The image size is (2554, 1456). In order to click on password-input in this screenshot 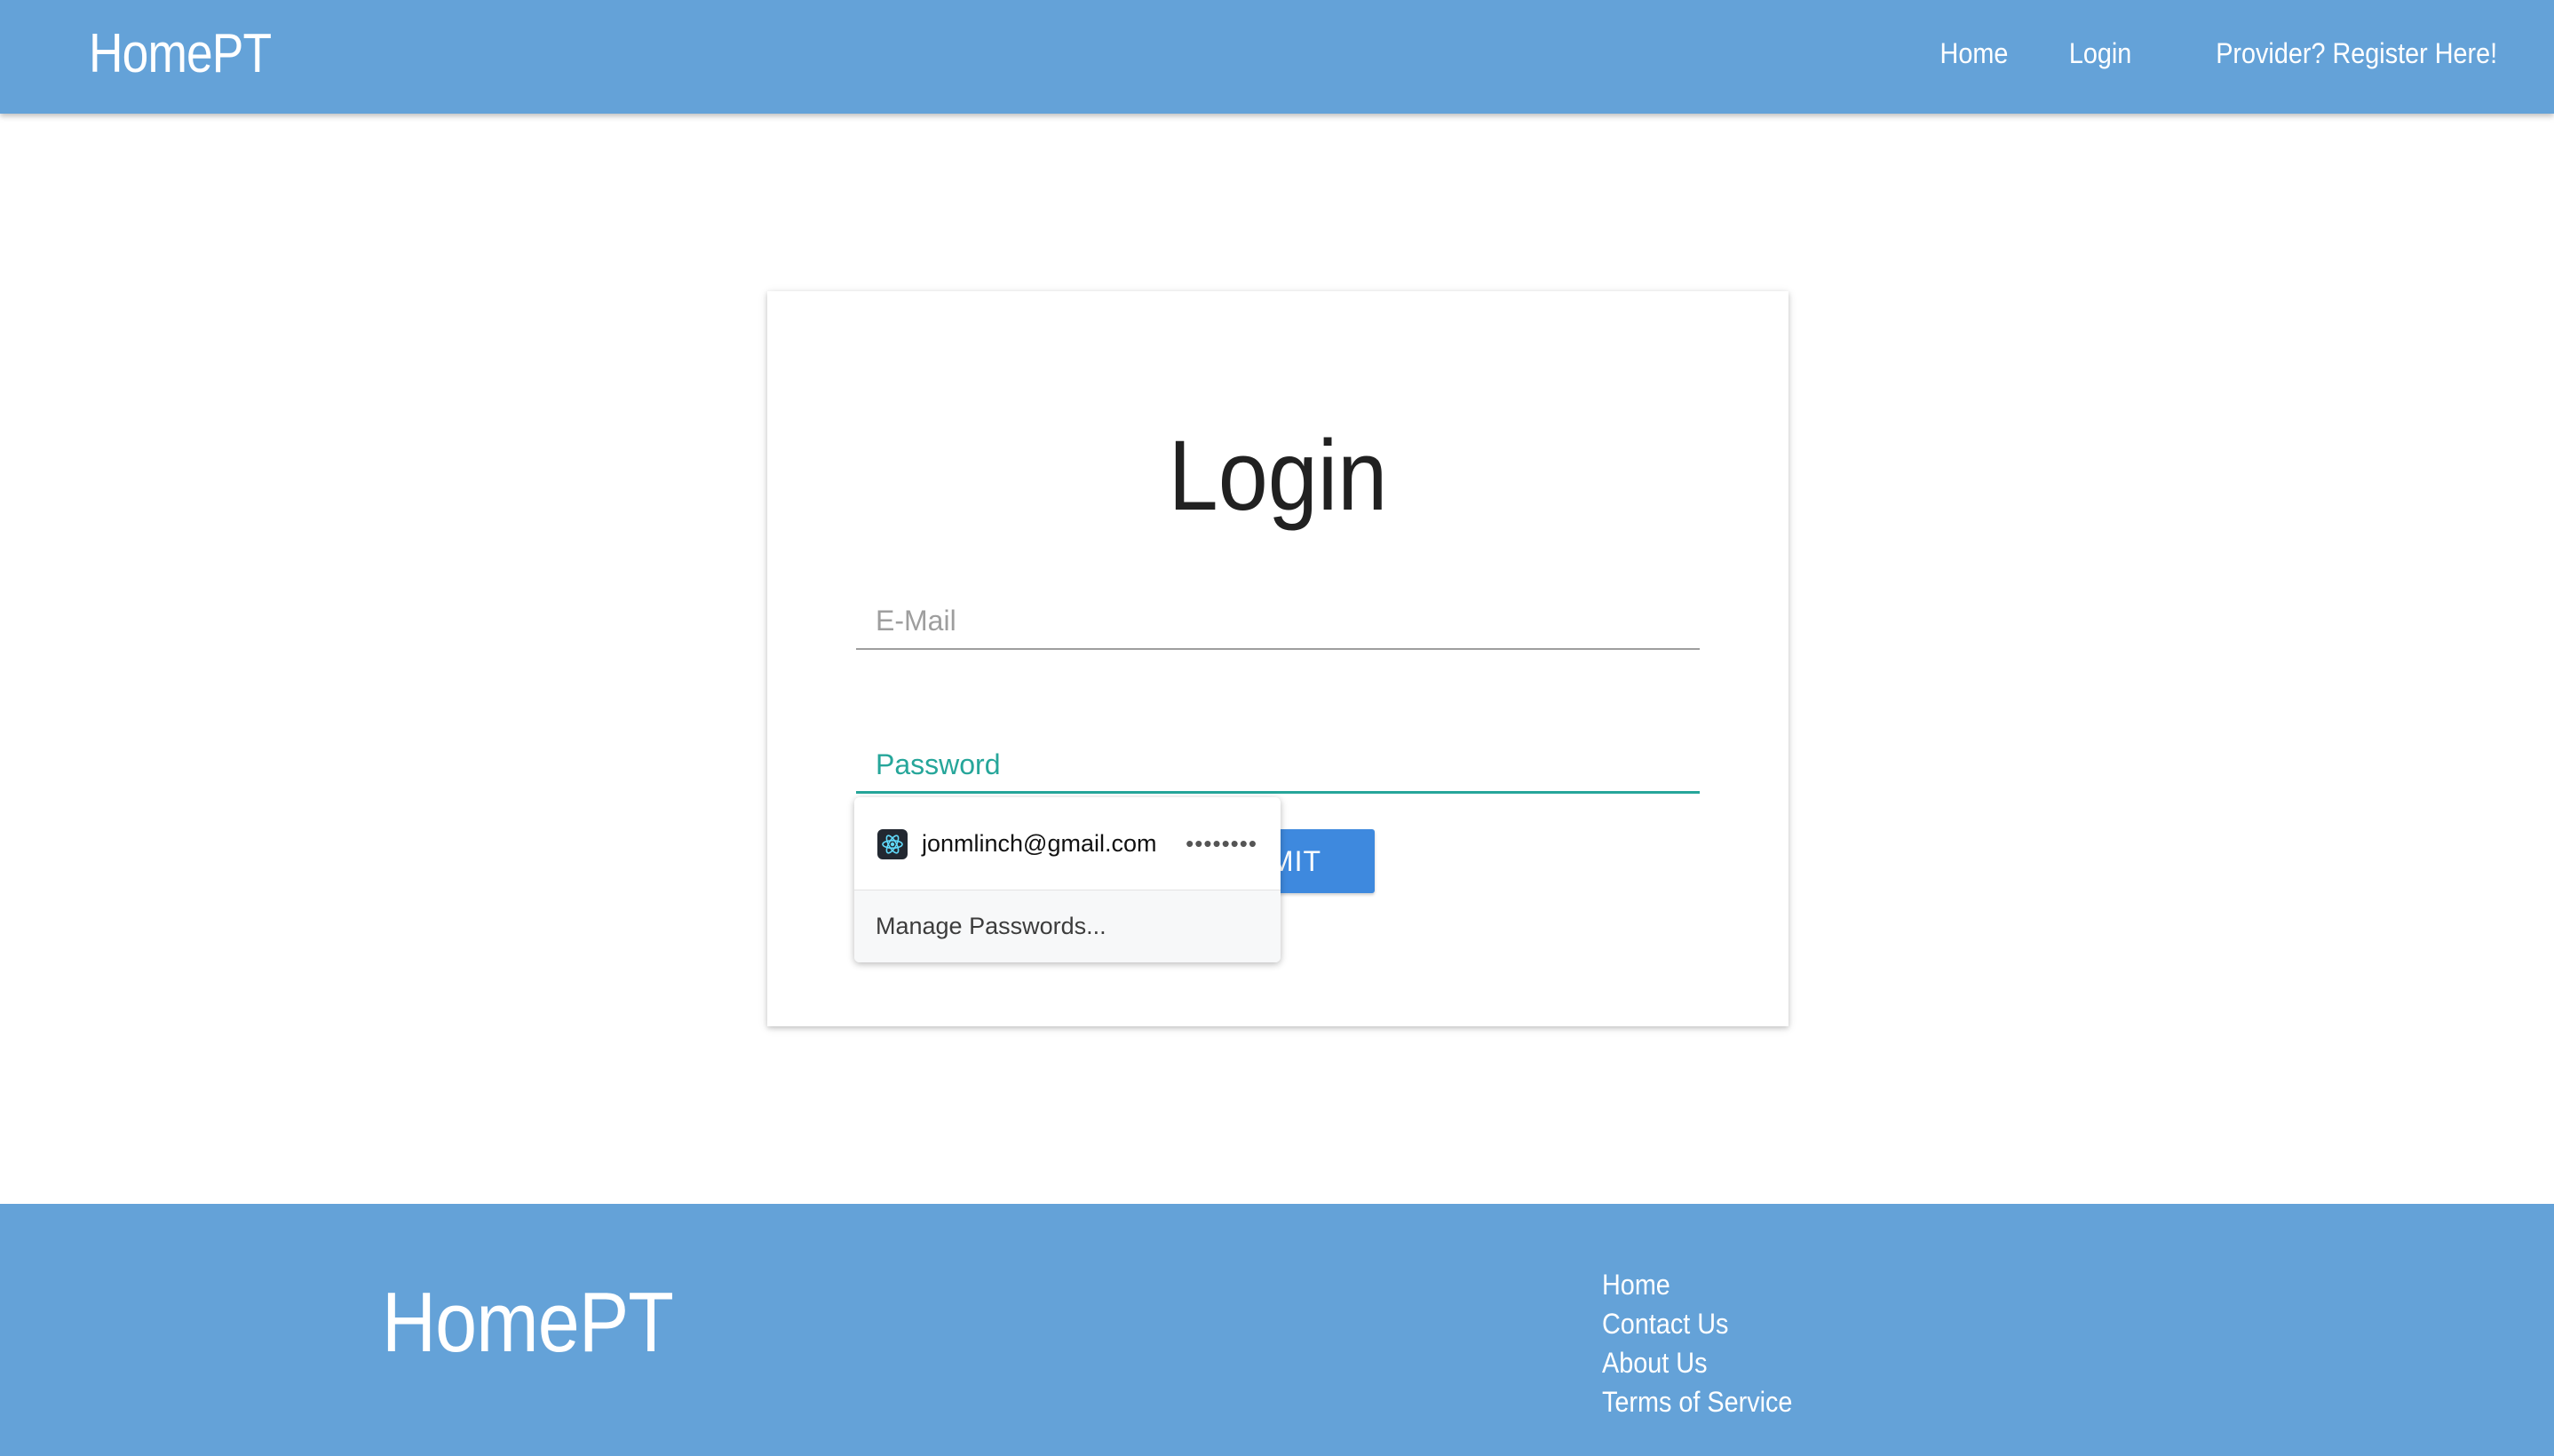, I will do `click(1278, 764)`.